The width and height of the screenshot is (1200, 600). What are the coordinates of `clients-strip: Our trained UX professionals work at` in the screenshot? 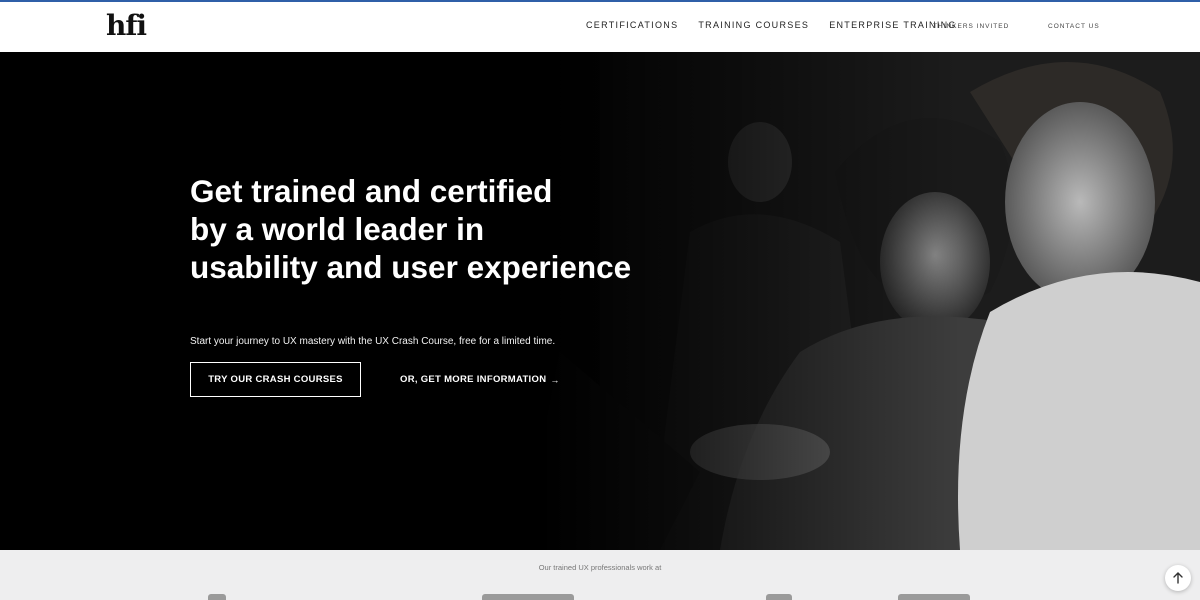 It's located at (600, 575).